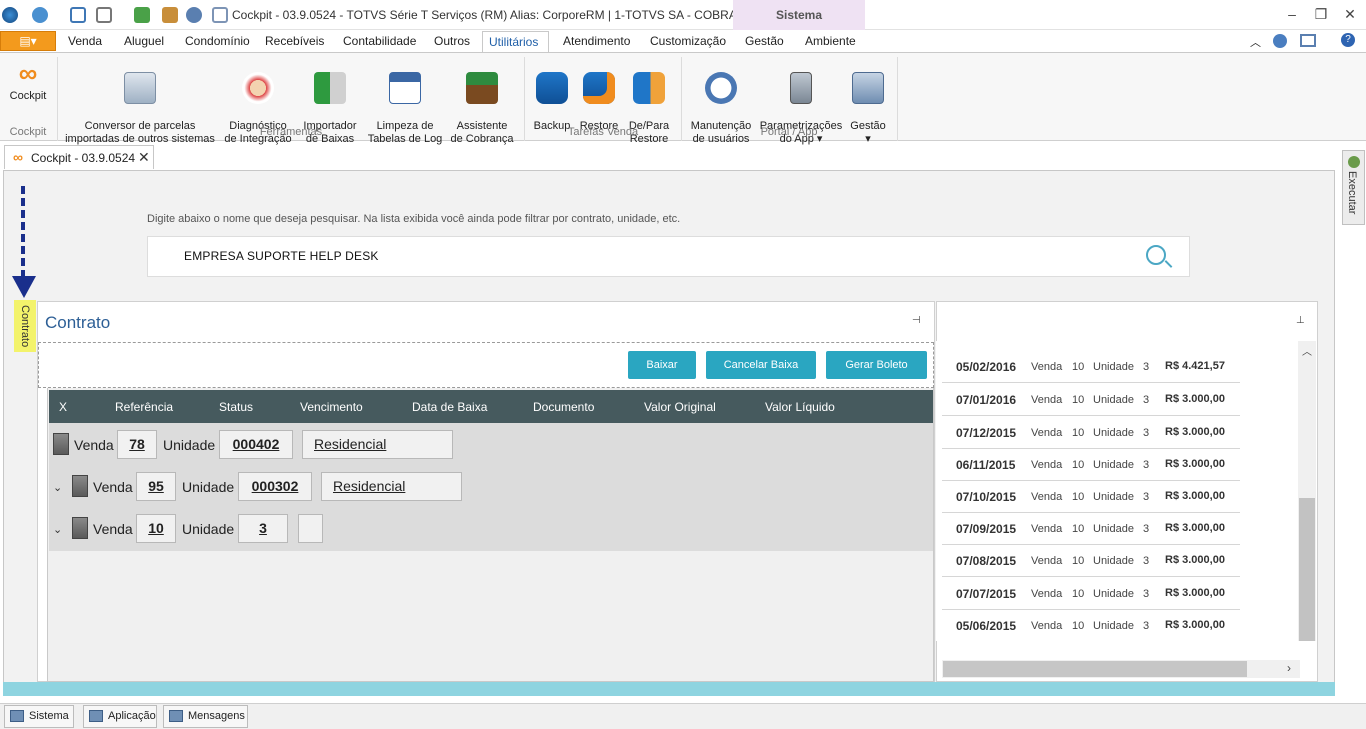  I want to click on scroll-up-icon: ︿, so click(1307, 350).